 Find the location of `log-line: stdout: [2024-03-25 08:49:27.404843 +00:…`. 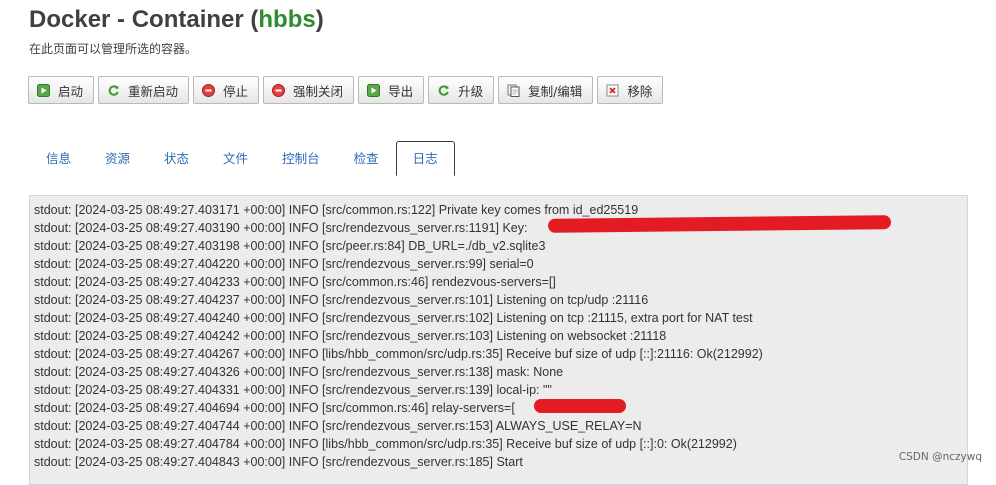

log-line: stdout: [2024-03-25 08:49:27.404843 +00:… is located at coordinates (278, 462).